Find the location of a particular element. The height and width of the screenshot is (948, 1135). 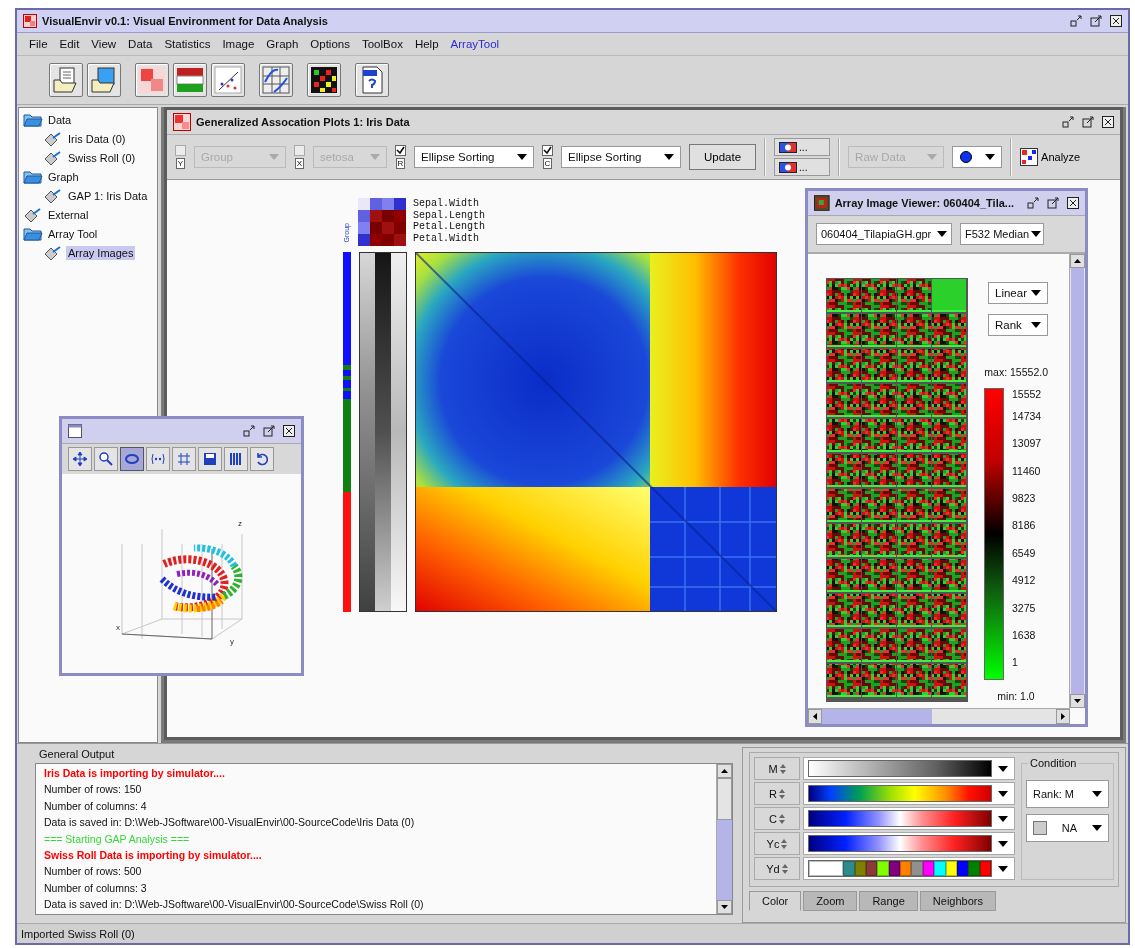

rotate-tool-button is located at coordinates (132, 459).